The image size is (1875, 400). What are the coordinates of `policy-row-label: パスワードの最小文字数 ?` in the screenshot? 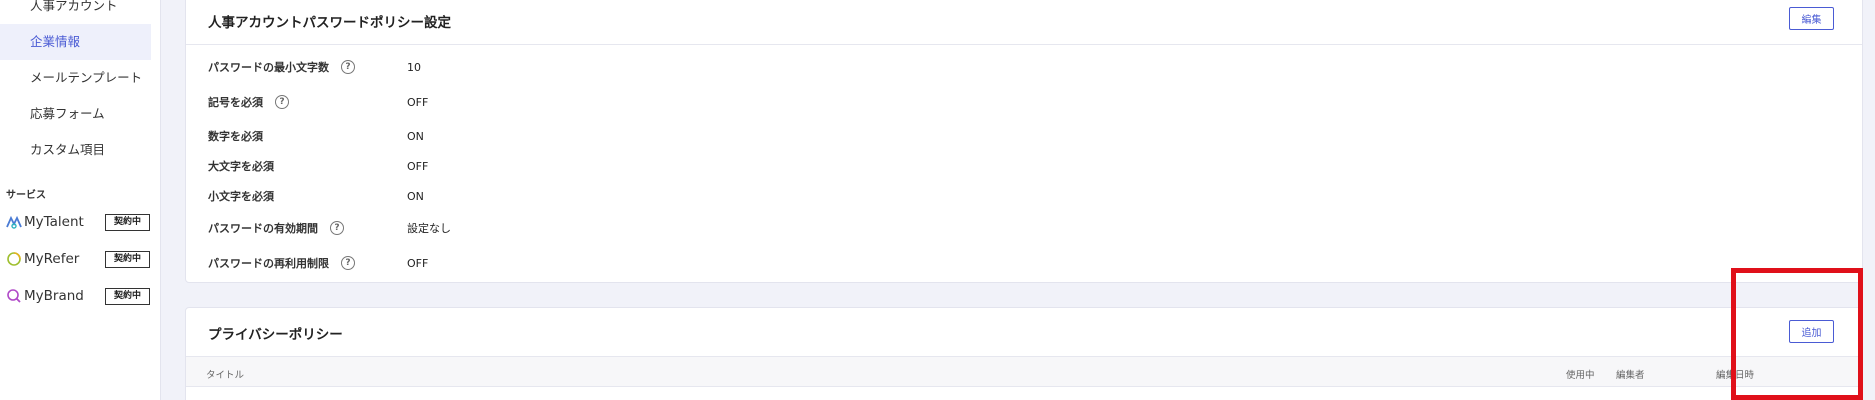 It's located at (307, 67).